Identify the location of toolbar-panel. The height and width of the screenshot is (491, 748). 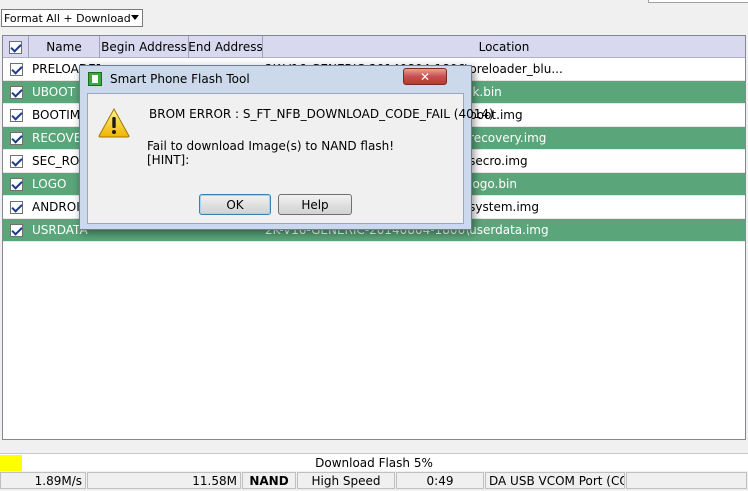
(698, 1).